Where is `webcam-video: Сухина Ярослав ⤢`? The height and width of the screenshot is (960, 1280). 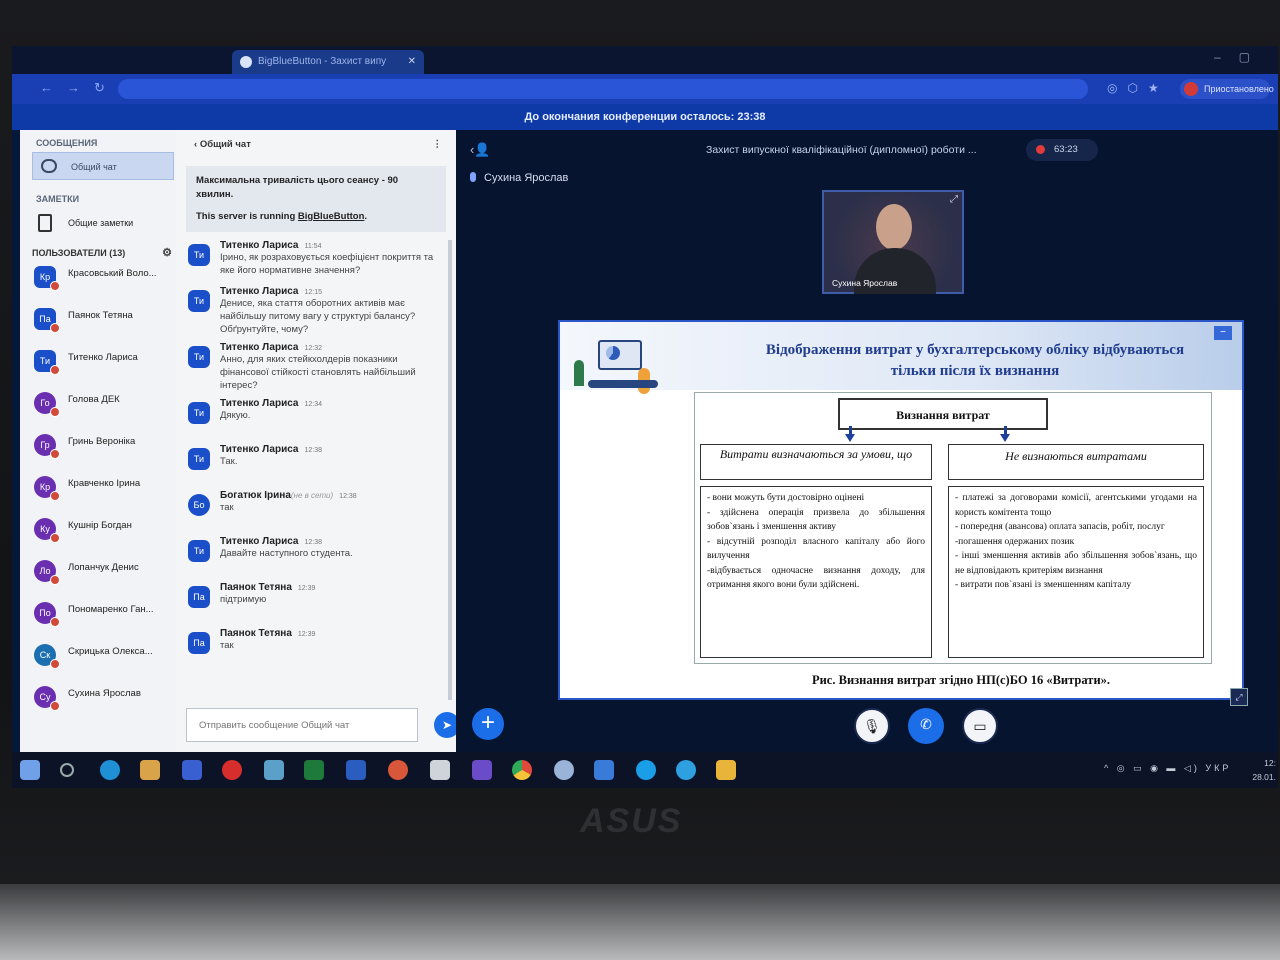
webcam-video: Сухина Ярослав ⤢ is located at coordinates (893, 242).